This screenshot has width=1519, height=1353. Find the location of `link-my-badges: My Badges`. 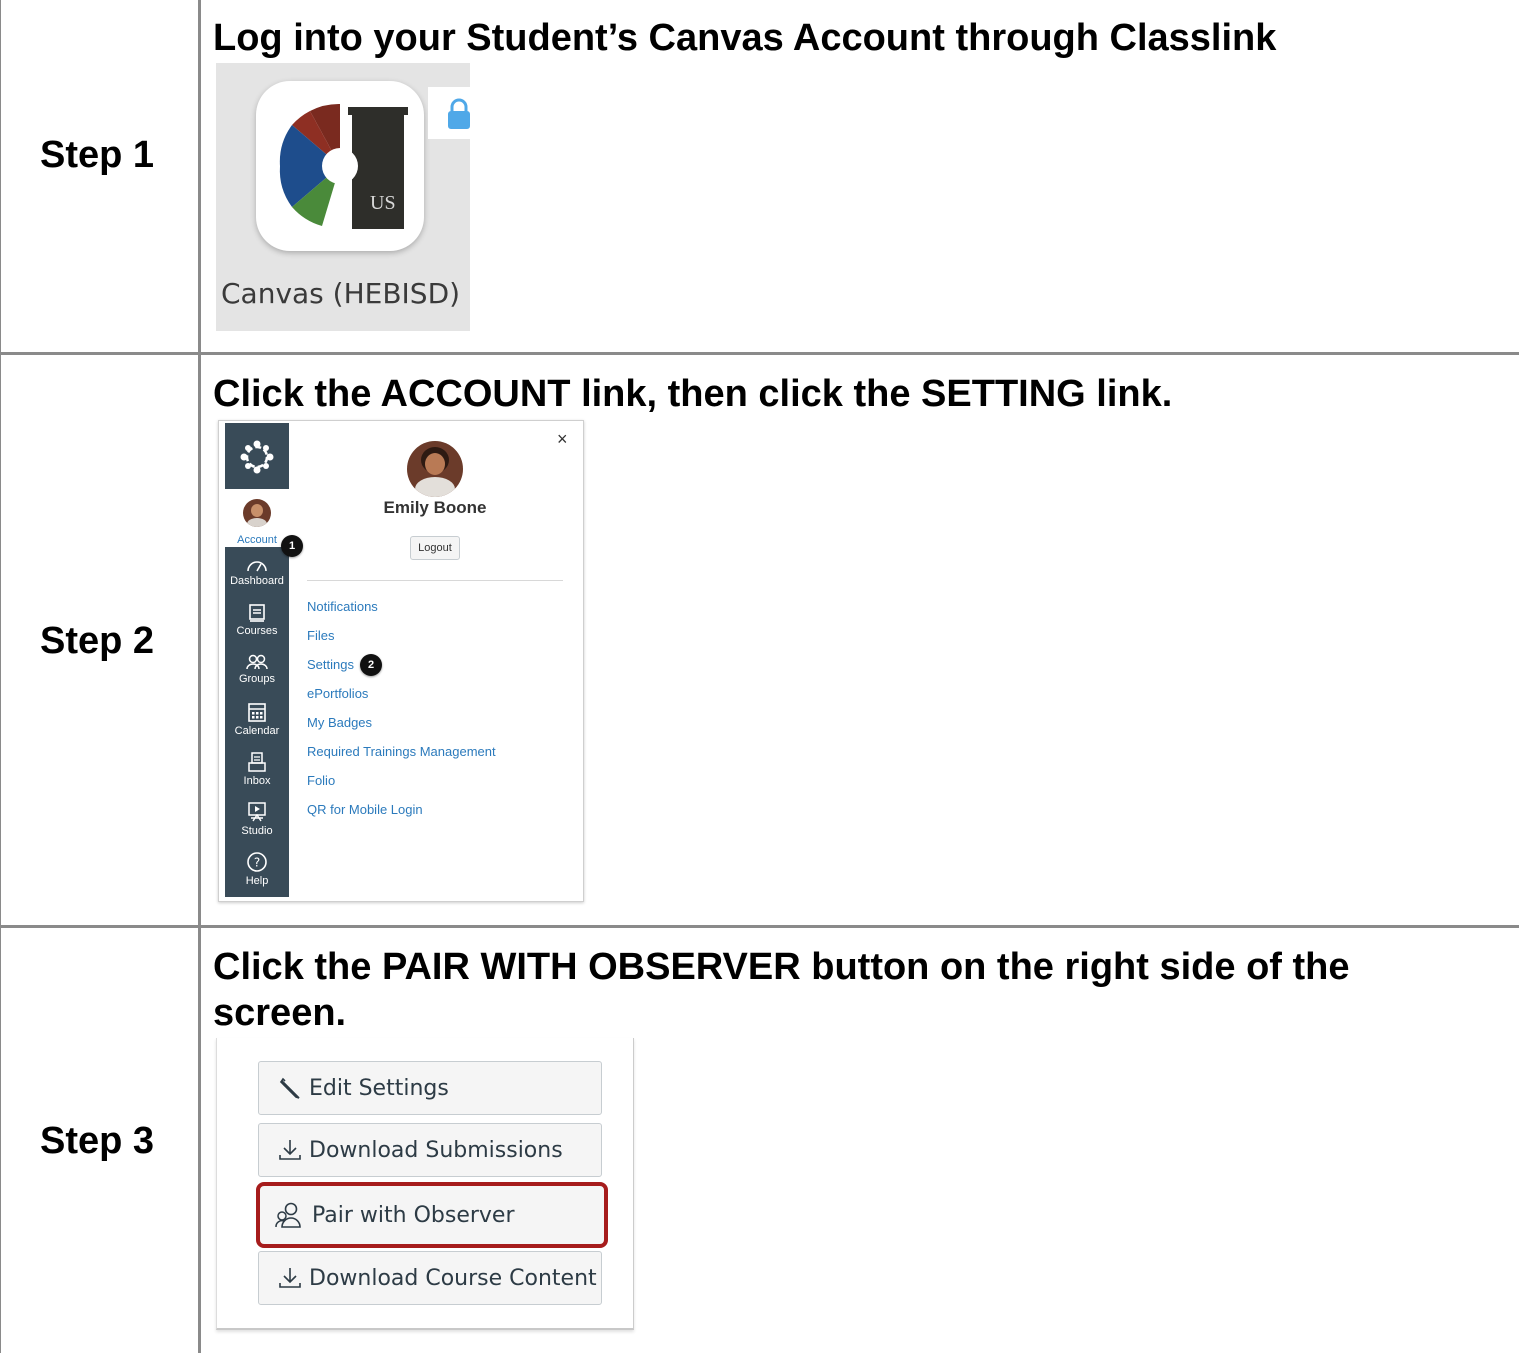

link-my-badges: My Badges is located at coordinates (339, 722).